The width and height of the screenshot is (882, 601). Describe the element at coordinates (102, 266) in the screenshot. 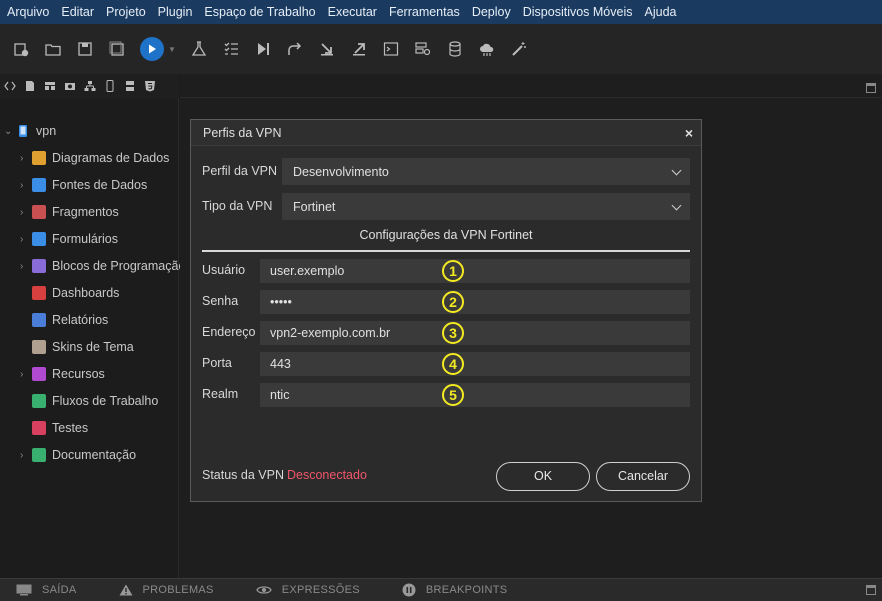

I see `tree-item: › Blocos de Programação` at that location.